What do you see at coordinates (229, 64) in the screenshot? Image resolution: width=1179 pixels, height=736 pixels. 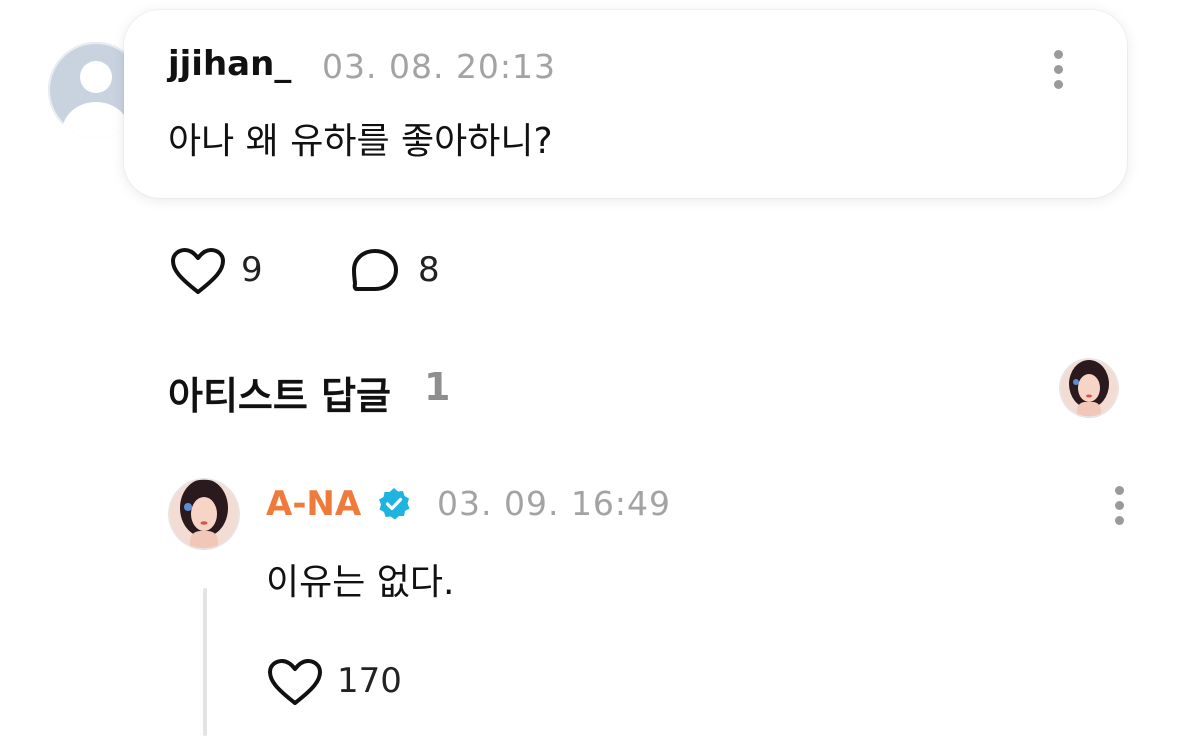 I see `comment-username: jjihan_` at bounding box center [229, 64].